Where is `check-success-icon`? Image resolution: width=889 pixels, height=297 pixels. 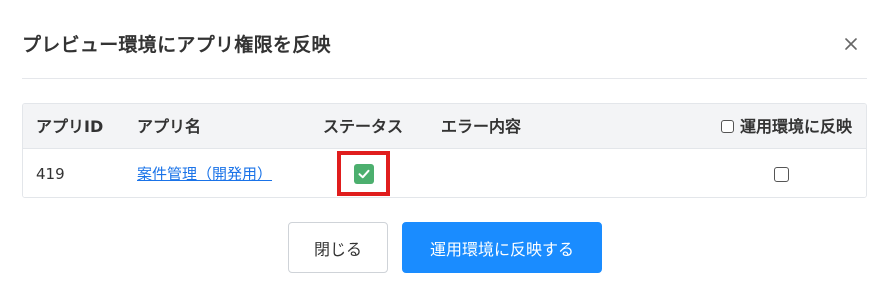 check-success-icon is located at coordinates (363, 173).